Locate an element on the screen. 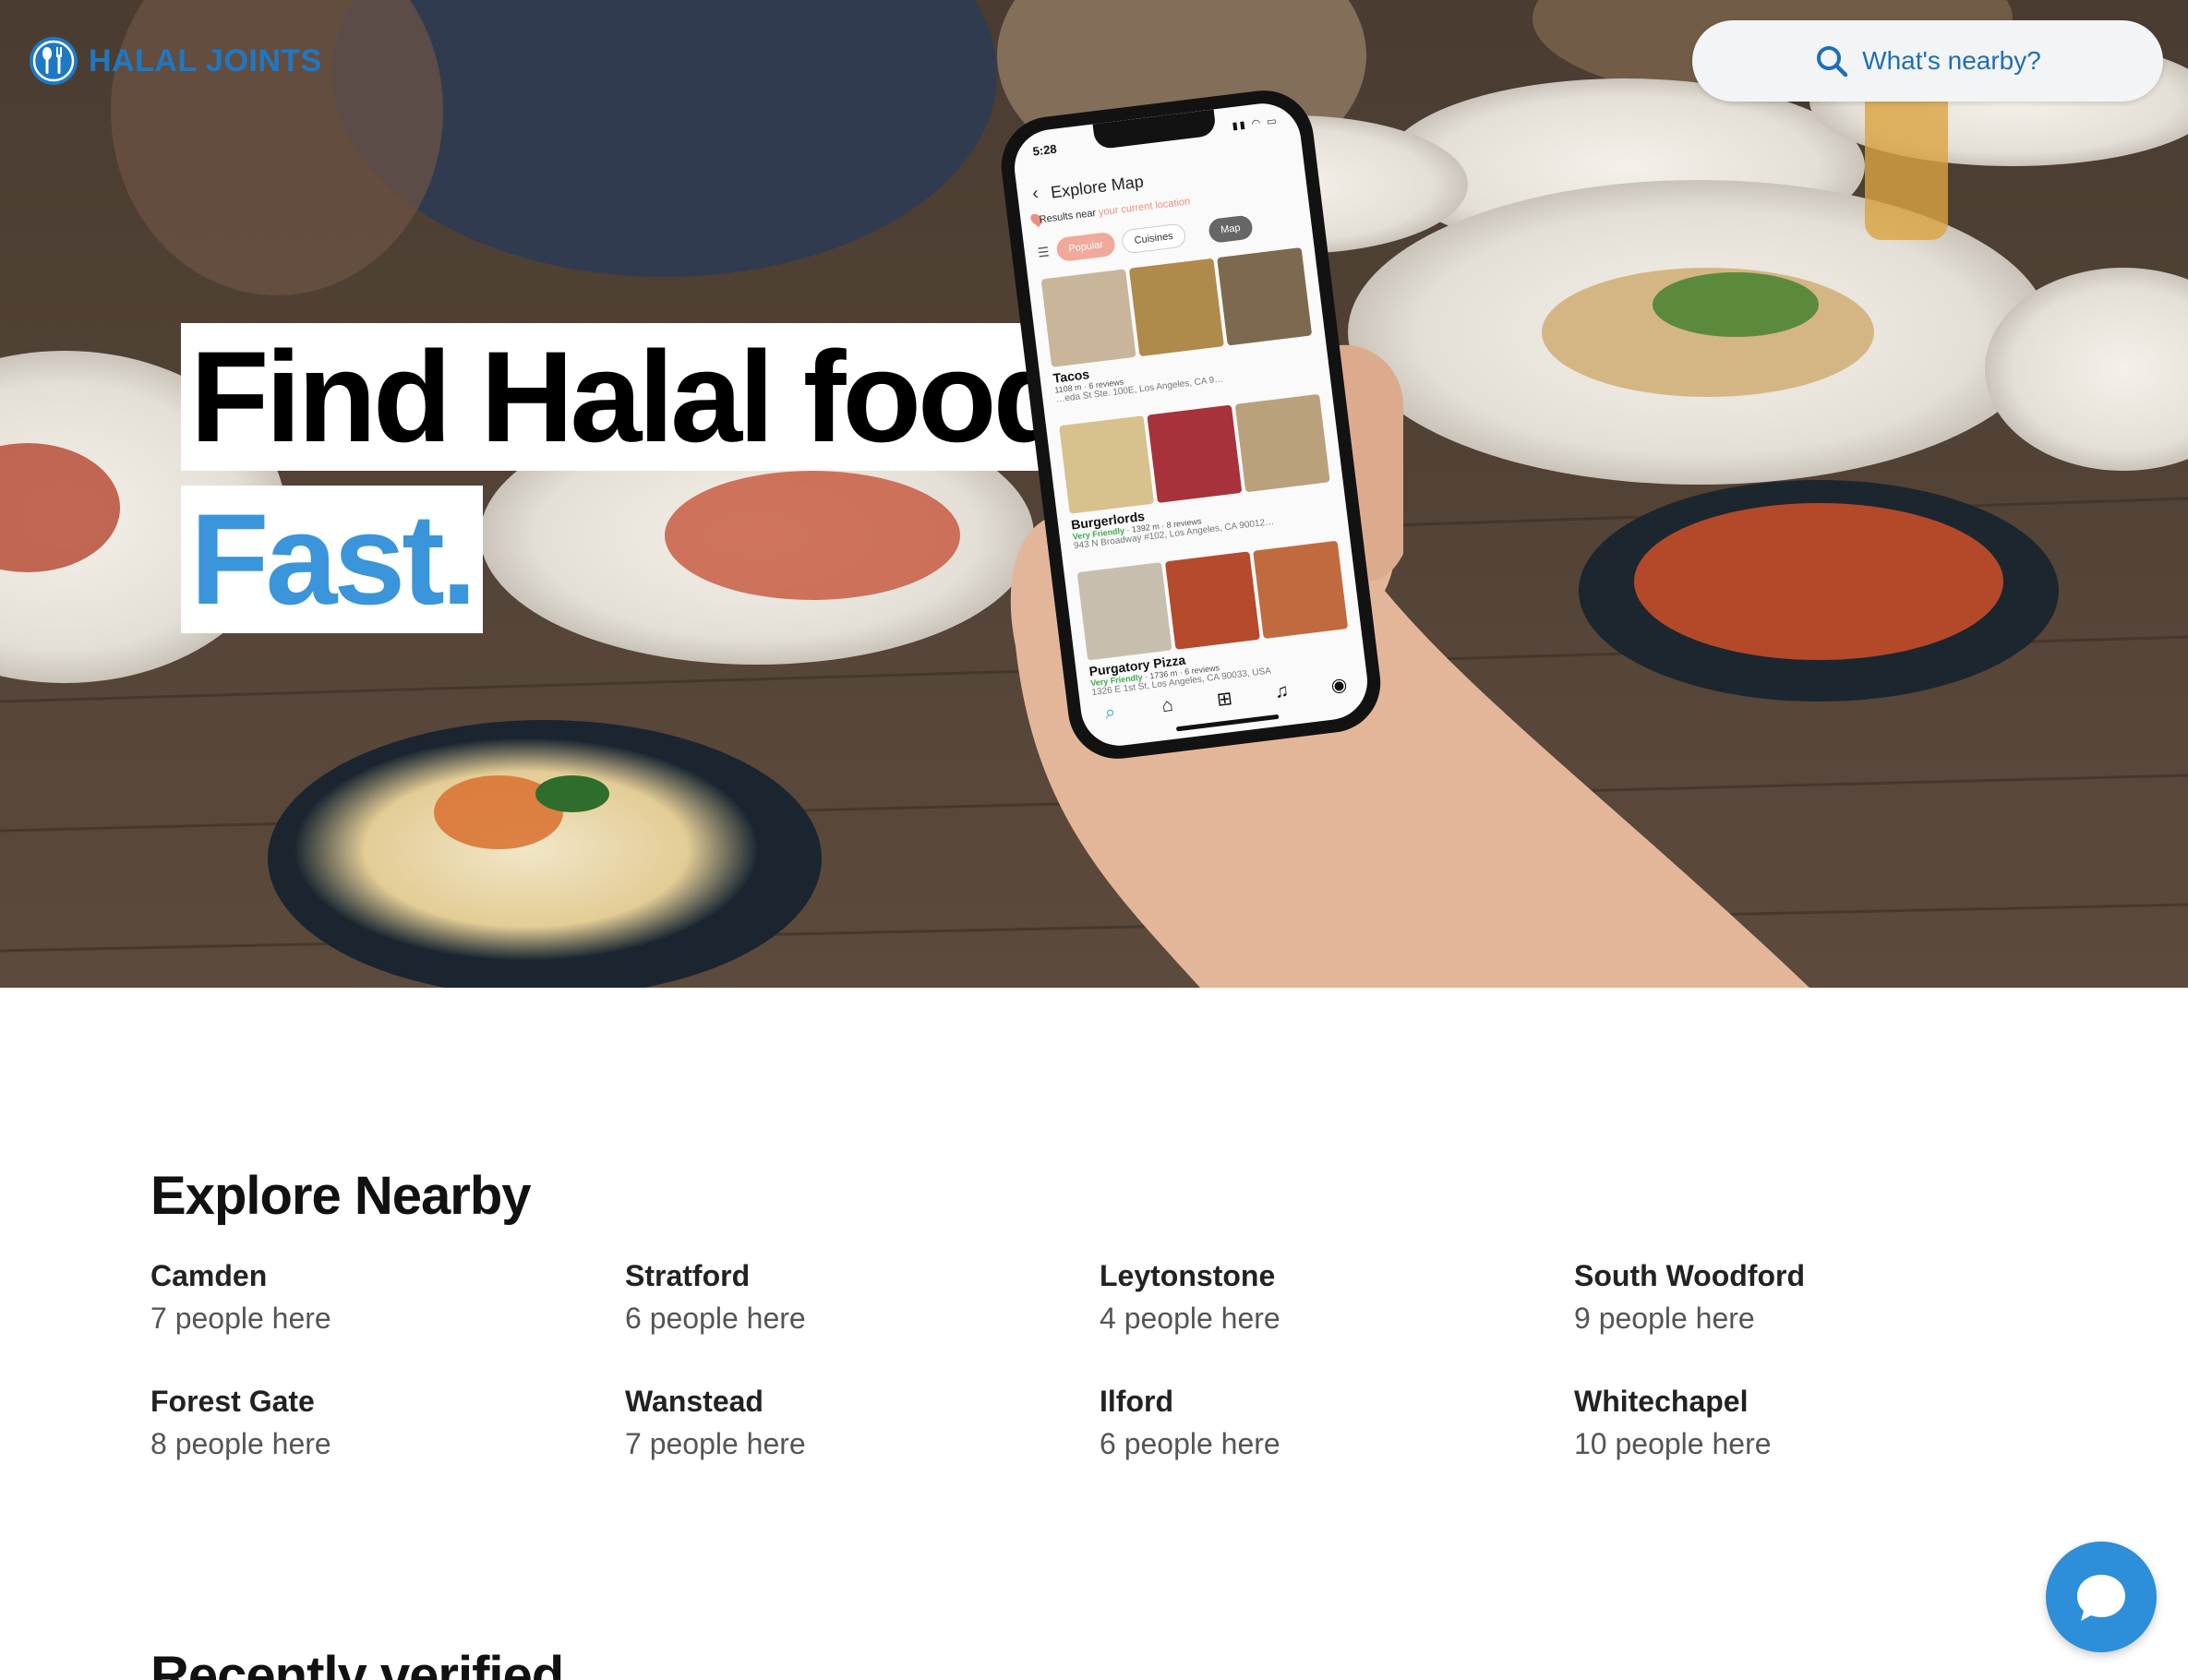  hero-headline-line1: Find Halal food. is located at coordinates (645, 397).